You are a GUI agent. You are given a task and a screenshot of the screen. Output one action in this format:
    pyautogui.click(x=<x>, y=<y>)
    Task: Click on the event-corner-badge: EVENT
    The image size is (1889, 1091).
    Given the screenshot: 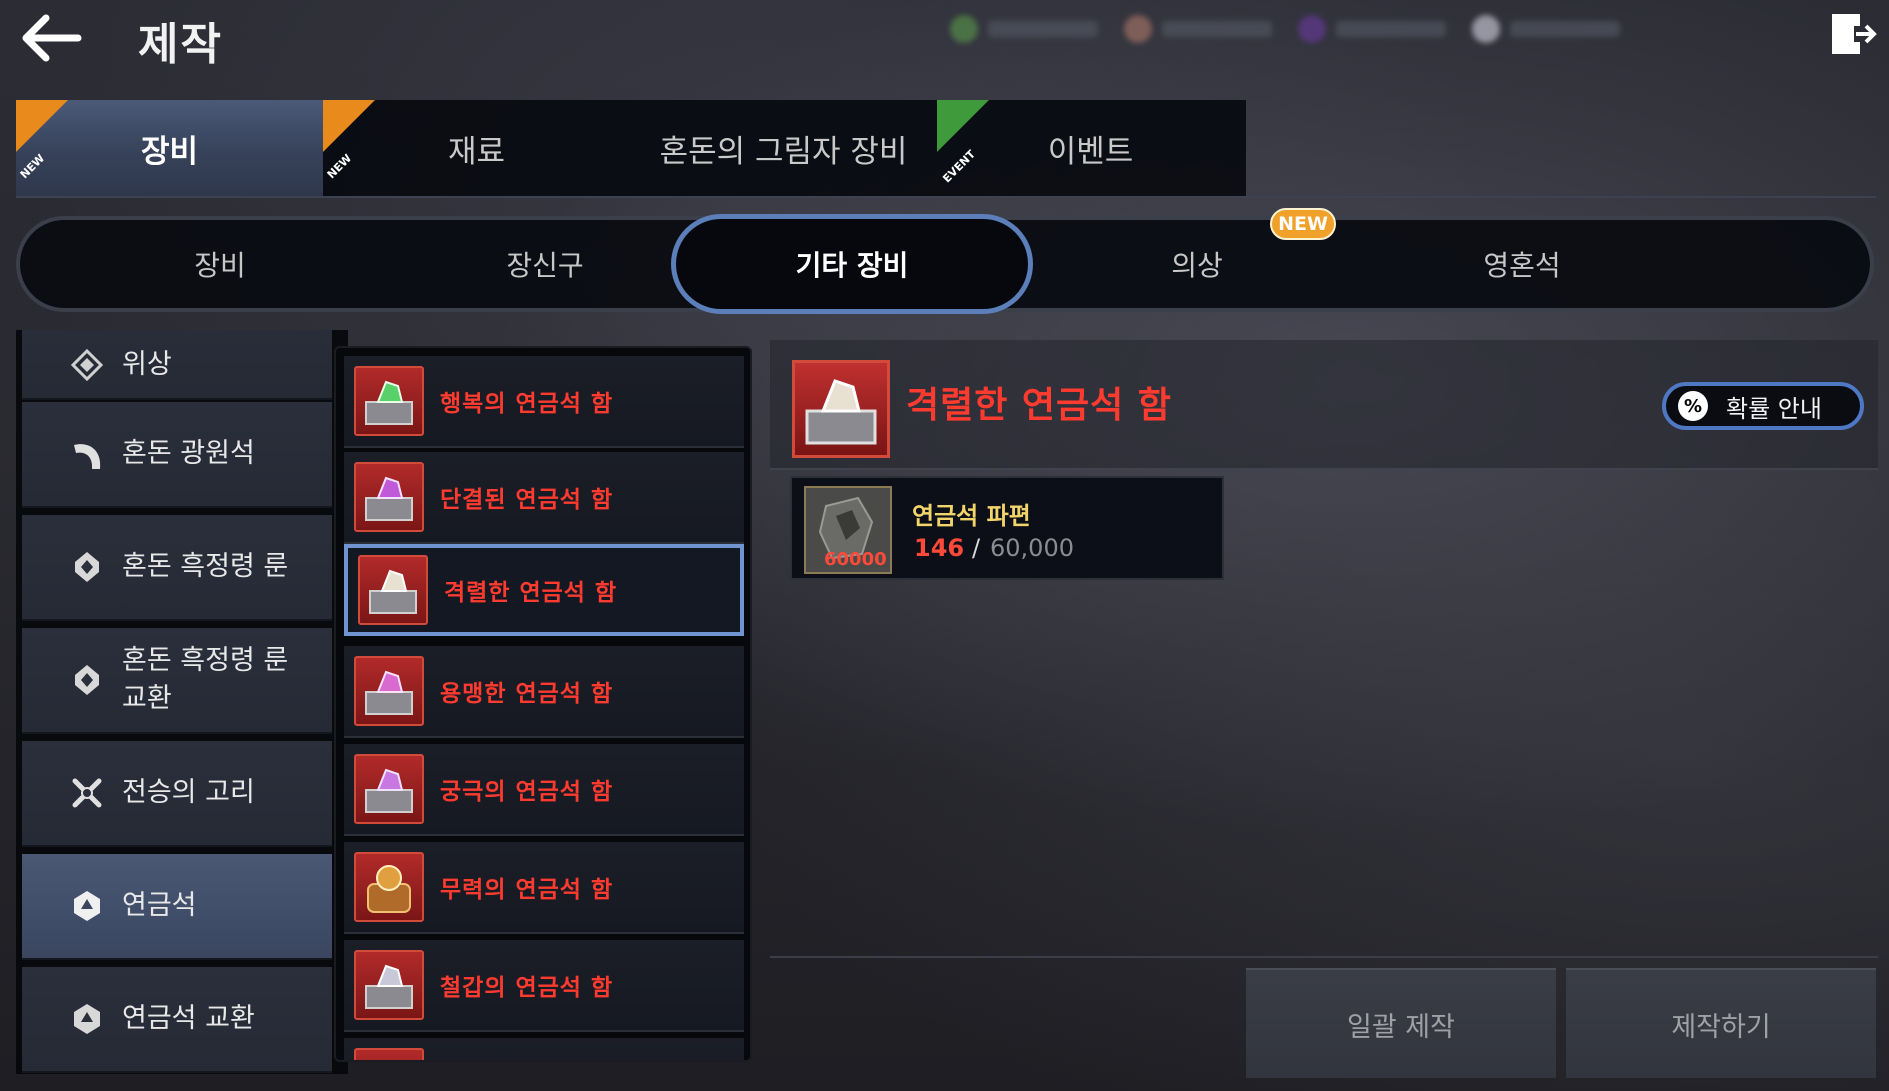 What is the action you would take?
    pyautogui.click(x=963, y=142)
    